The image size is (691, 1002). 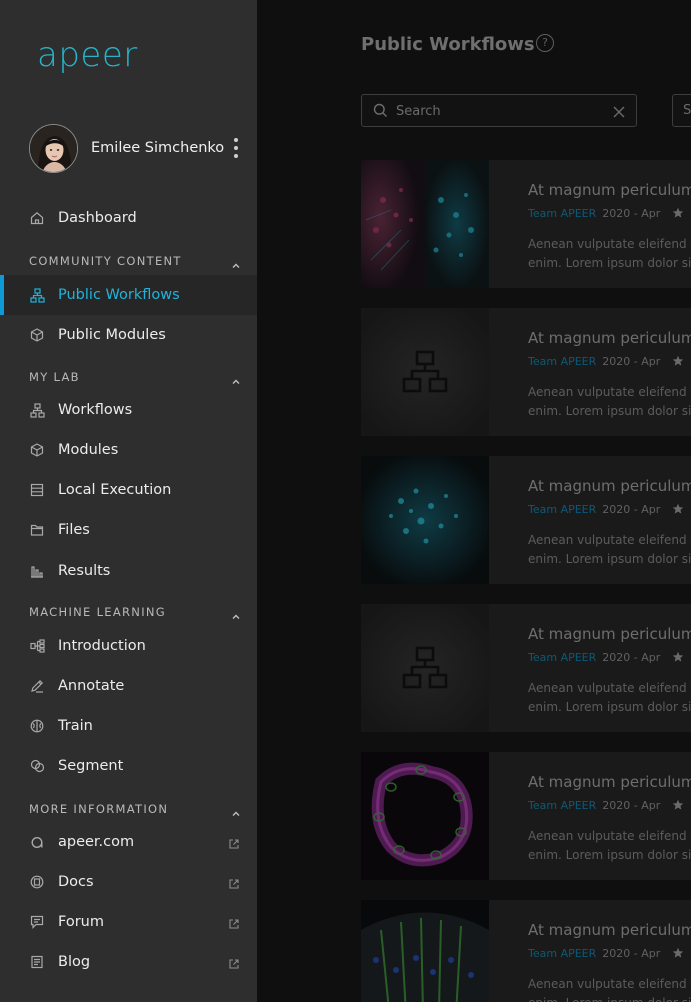 I want to click on sidebar-item-local-execution: Local Execution, so click(x=128, y=490).